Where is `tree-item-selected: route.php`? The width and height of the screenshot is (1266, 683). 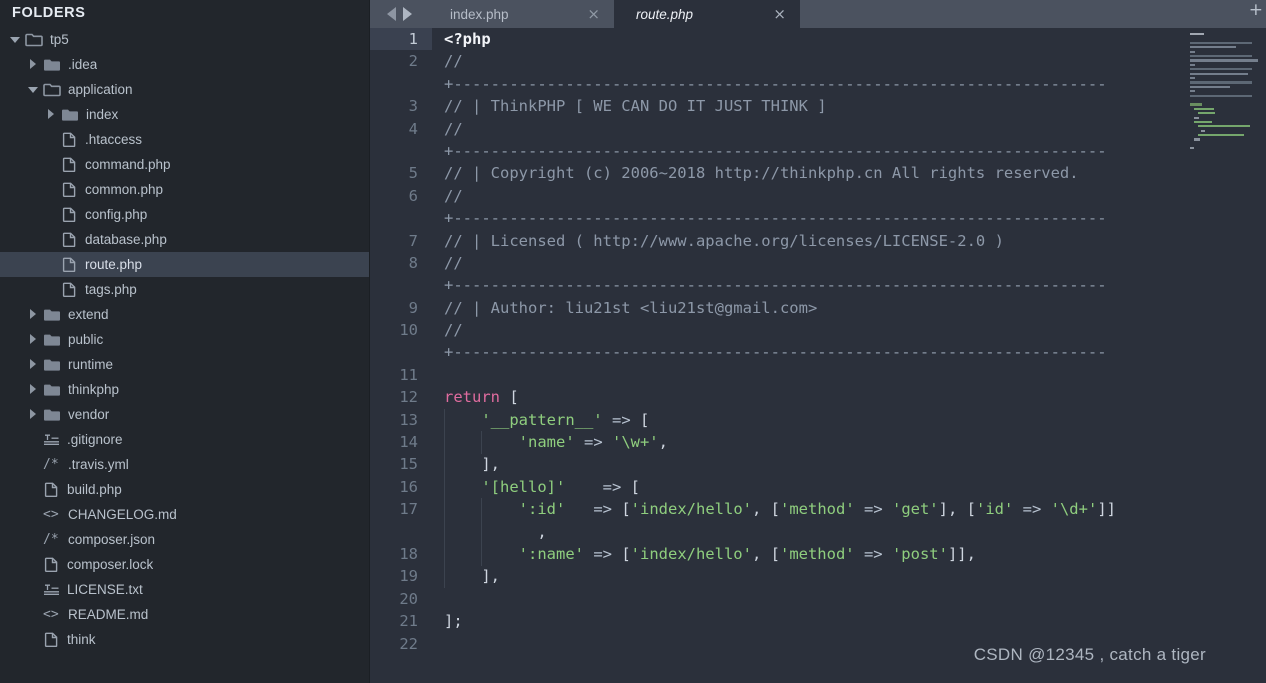 tree-item-selected: route.php is located at coordinates (184, 264).